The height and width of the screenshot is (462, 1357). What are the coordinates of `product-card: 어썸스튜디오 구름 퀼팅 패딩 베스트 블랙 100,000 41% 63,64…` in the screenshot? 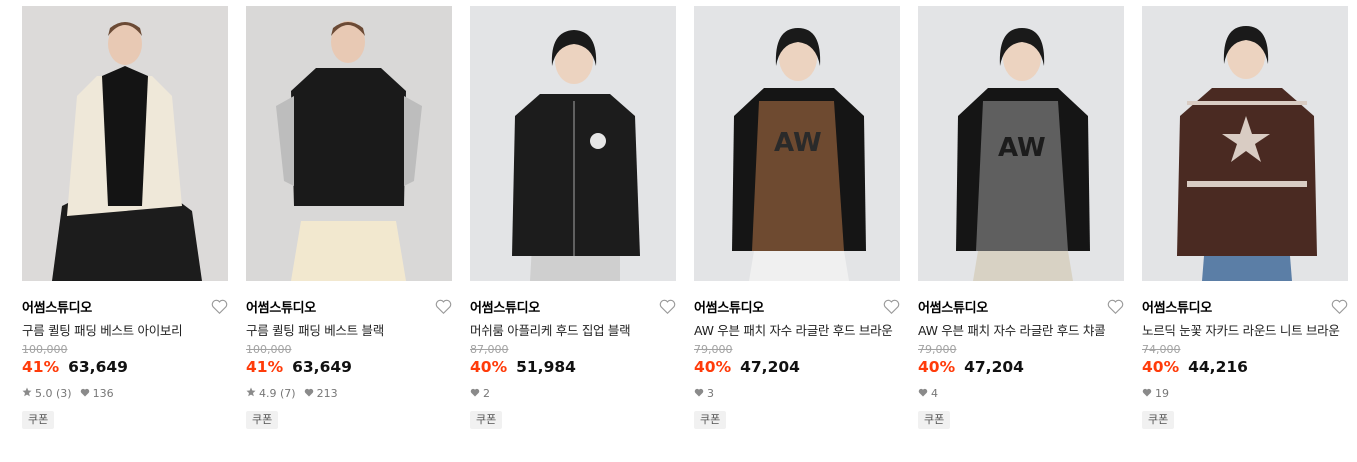 It's located at (349, 217).